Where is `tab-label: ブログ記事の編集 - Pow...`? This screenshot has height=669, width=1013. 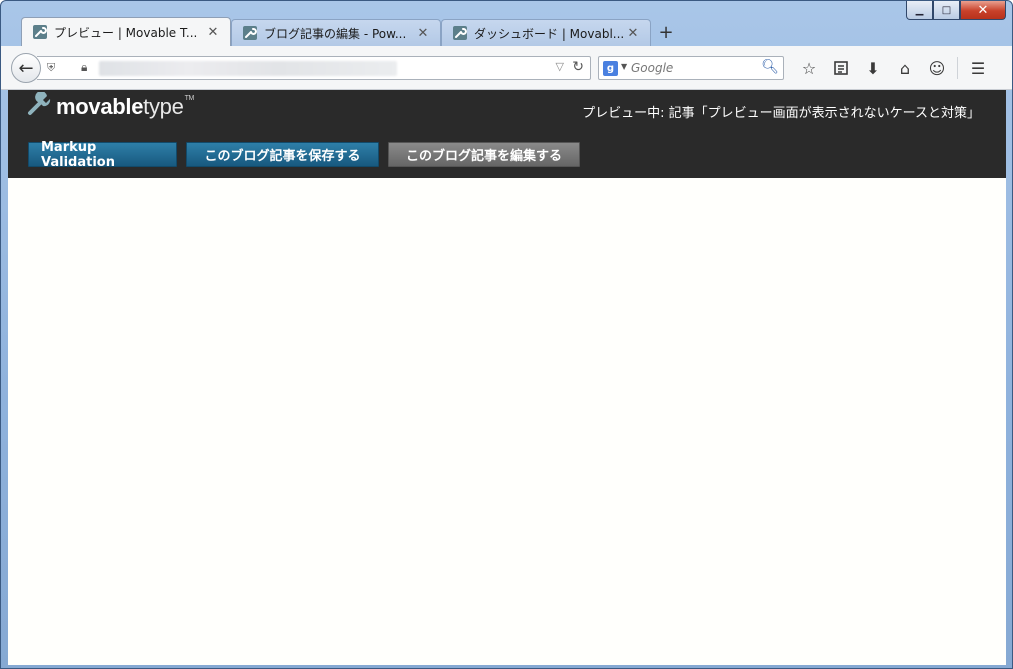 tab-label: ブログ記事の編集 - Pow... is located at coordinates (335, 33).